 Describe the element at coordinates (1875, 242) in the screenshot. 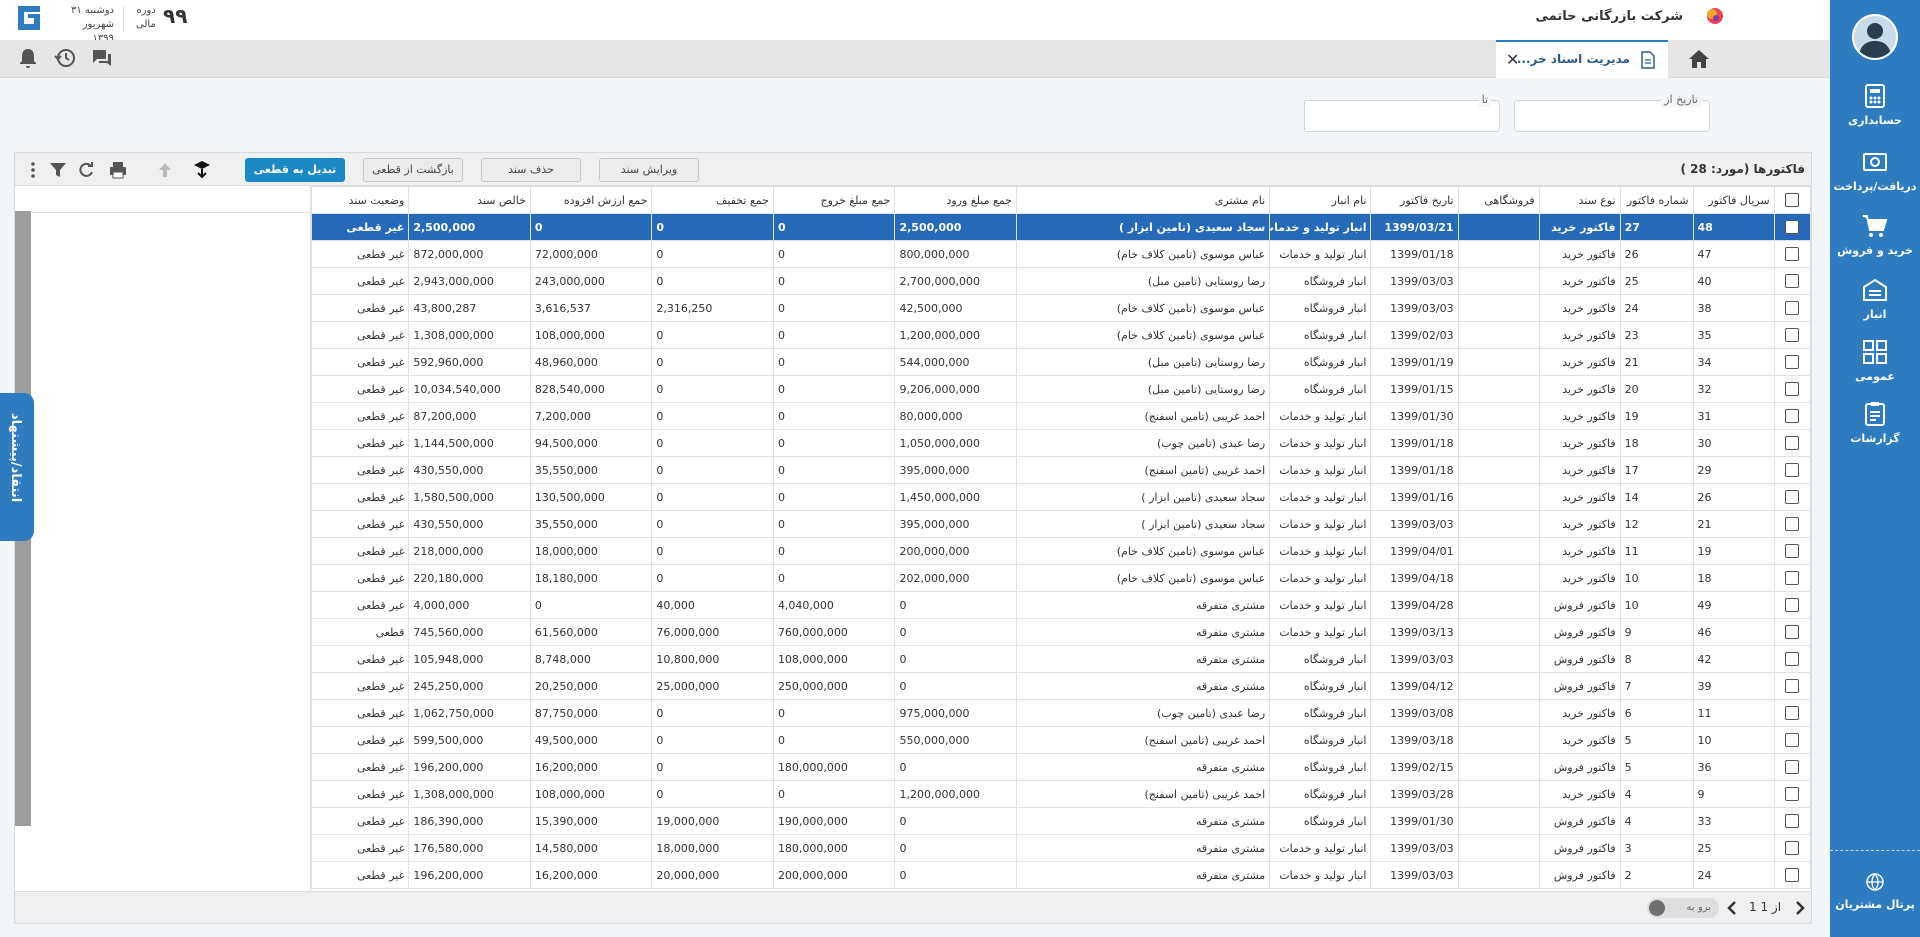

I see `sidebar-item-buy-sell: خرید و فروش` at that location.